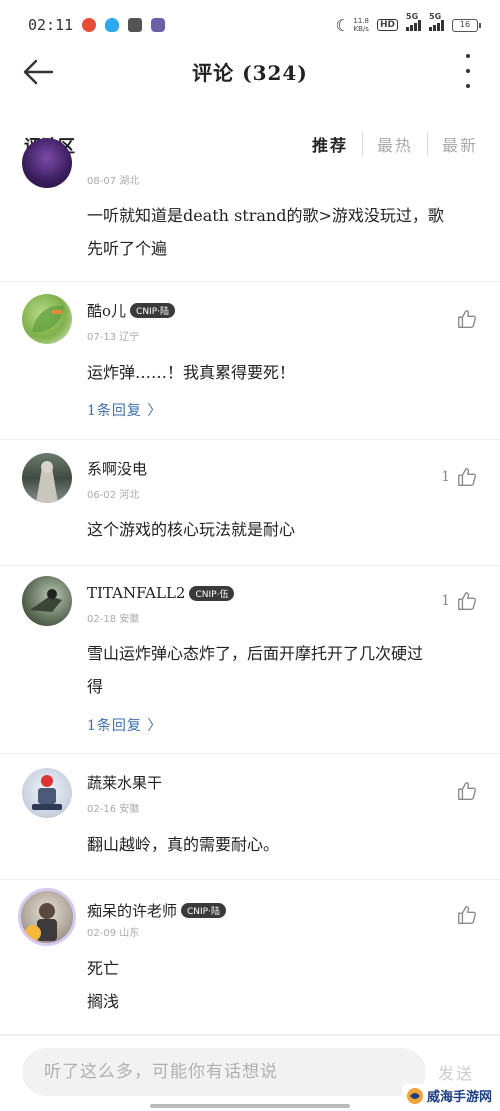 This screenshot has height=1111, width=500. What do you see at coordinates (113, 181) in the screenshot?
I see `comment-meta: 08-07 湖北` at bounding box center [113, 181].